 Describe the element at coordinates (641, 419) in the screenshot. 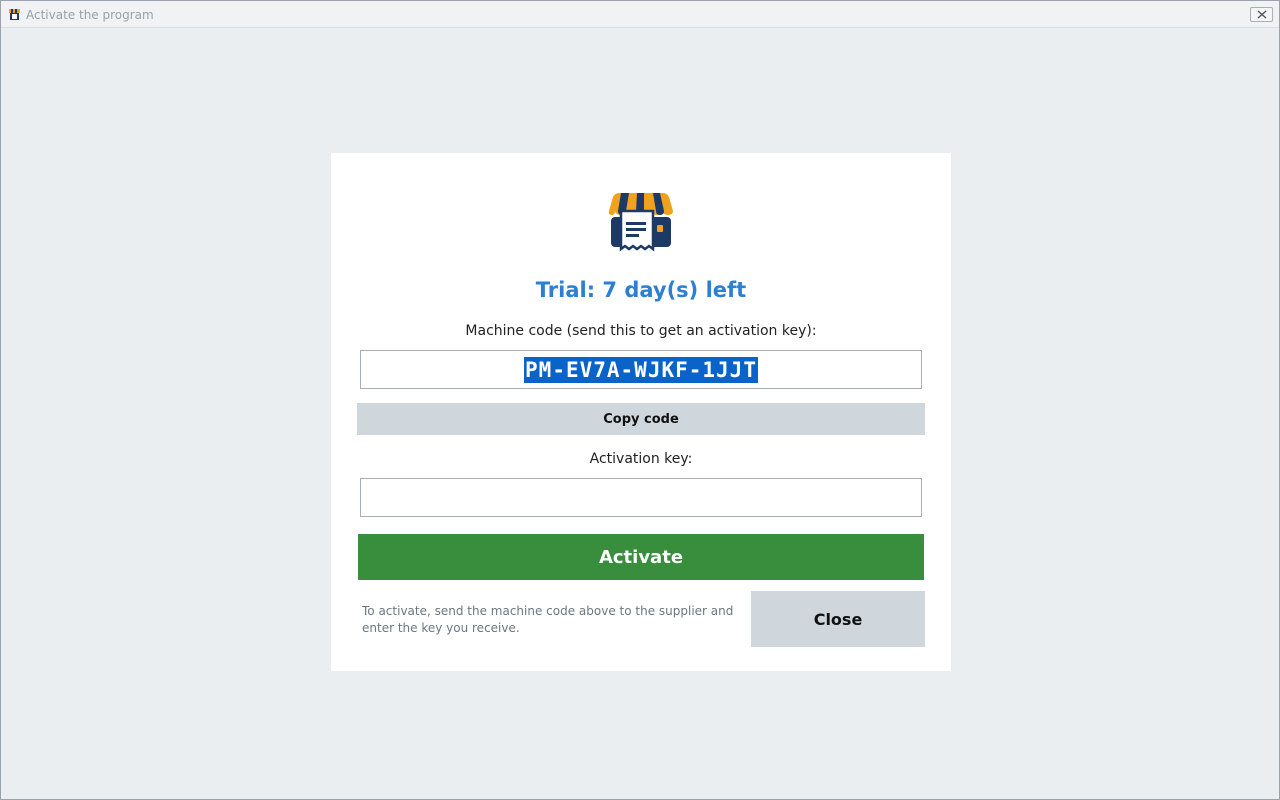

I see `copy-code-button: Copy code` at that location.